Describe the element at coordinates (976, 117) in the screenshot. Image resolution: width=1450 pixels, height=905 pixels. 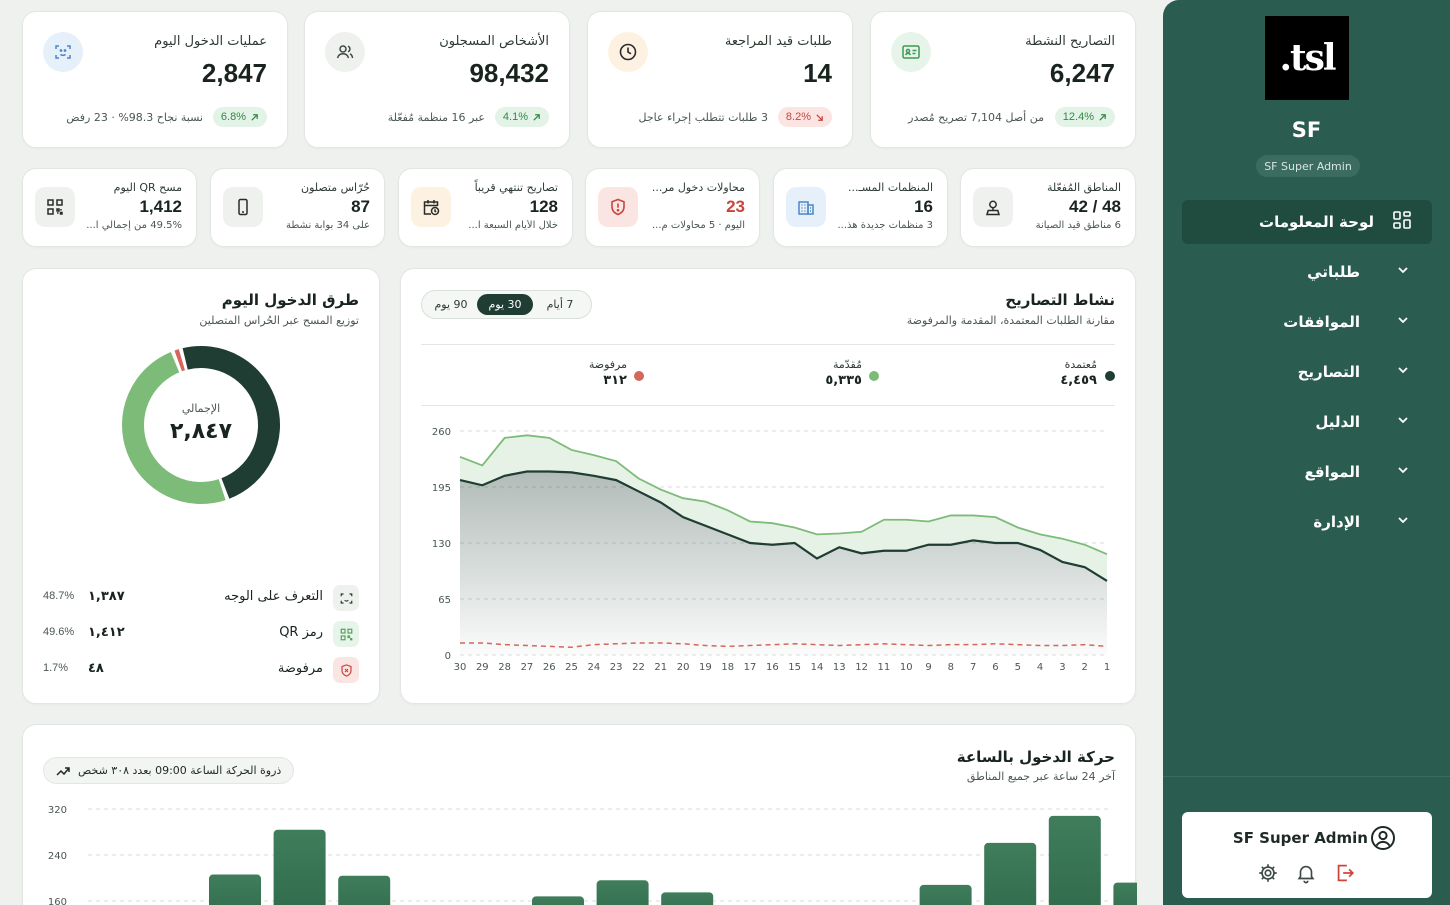
I see `stat-sub: من أصل 7,104 تصريح مُصدر` at that location.